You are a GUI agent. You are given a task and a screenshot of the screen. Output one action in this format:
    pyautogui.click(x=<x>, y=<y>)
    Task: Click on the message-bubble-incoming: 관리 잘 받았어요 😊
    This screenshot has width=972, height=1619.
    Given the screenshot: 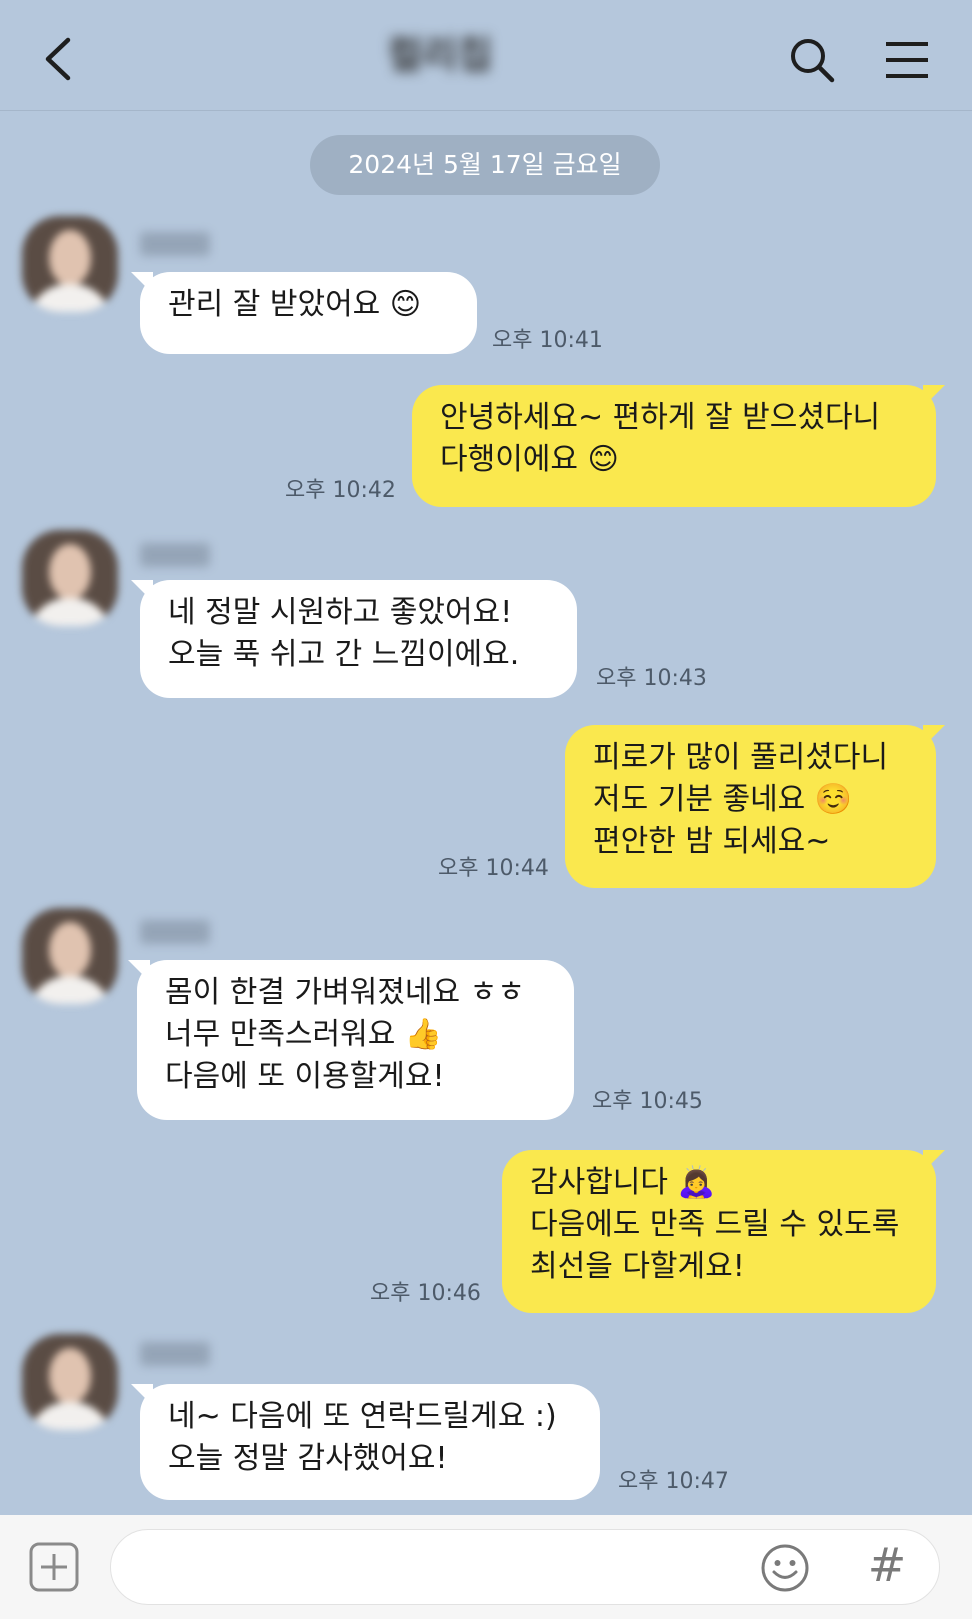 What is the action you would take?
    pyautogui.click(x=304, y=313)
    